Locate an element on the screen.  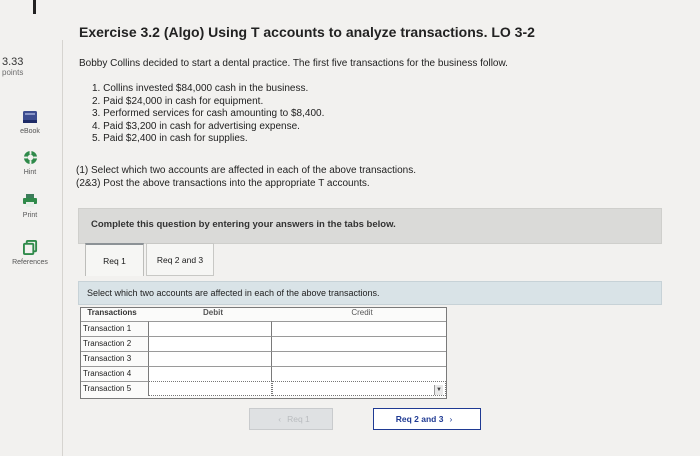
sidebar-item-print: Print is located at coordinates (30, 206).